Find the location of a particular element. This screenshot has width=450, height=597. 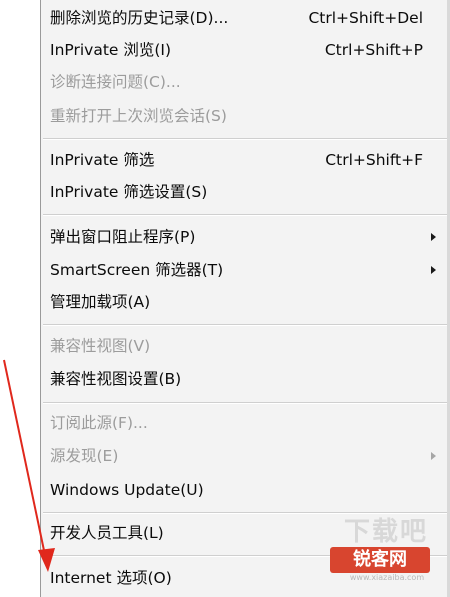

menu-item-smartscreen-filter: SmartScreen 筛选器(T) is located at coordinates (245, 270).